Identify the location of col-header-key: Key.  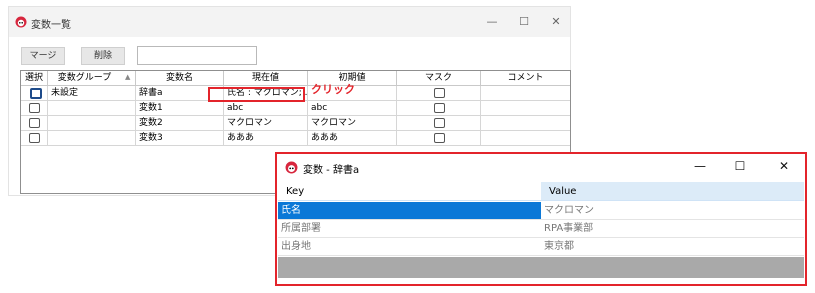
(409, 191).